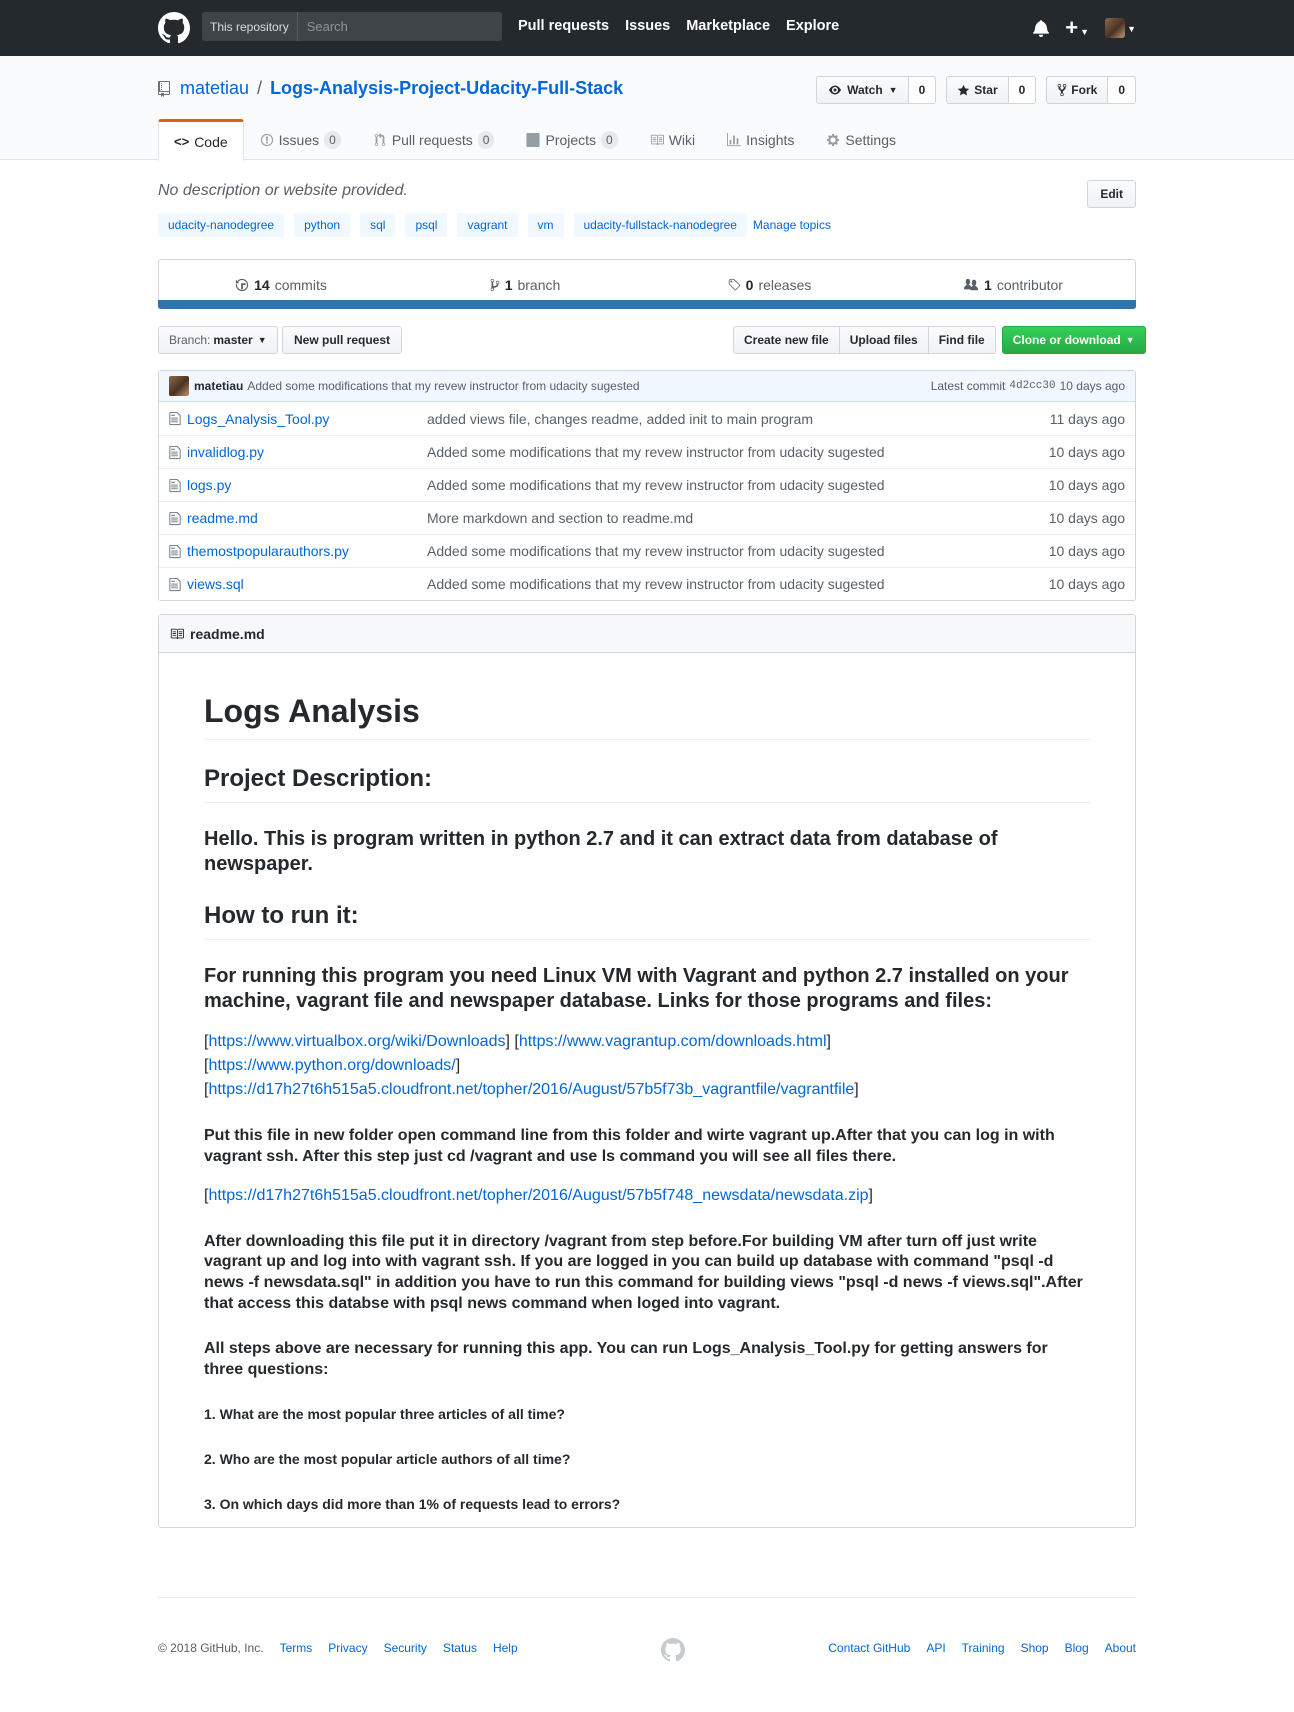  What do you see at coordinates (426, 225) in the screenshot?
I see `topic-tag: psql` at bounding box center [426, 225].